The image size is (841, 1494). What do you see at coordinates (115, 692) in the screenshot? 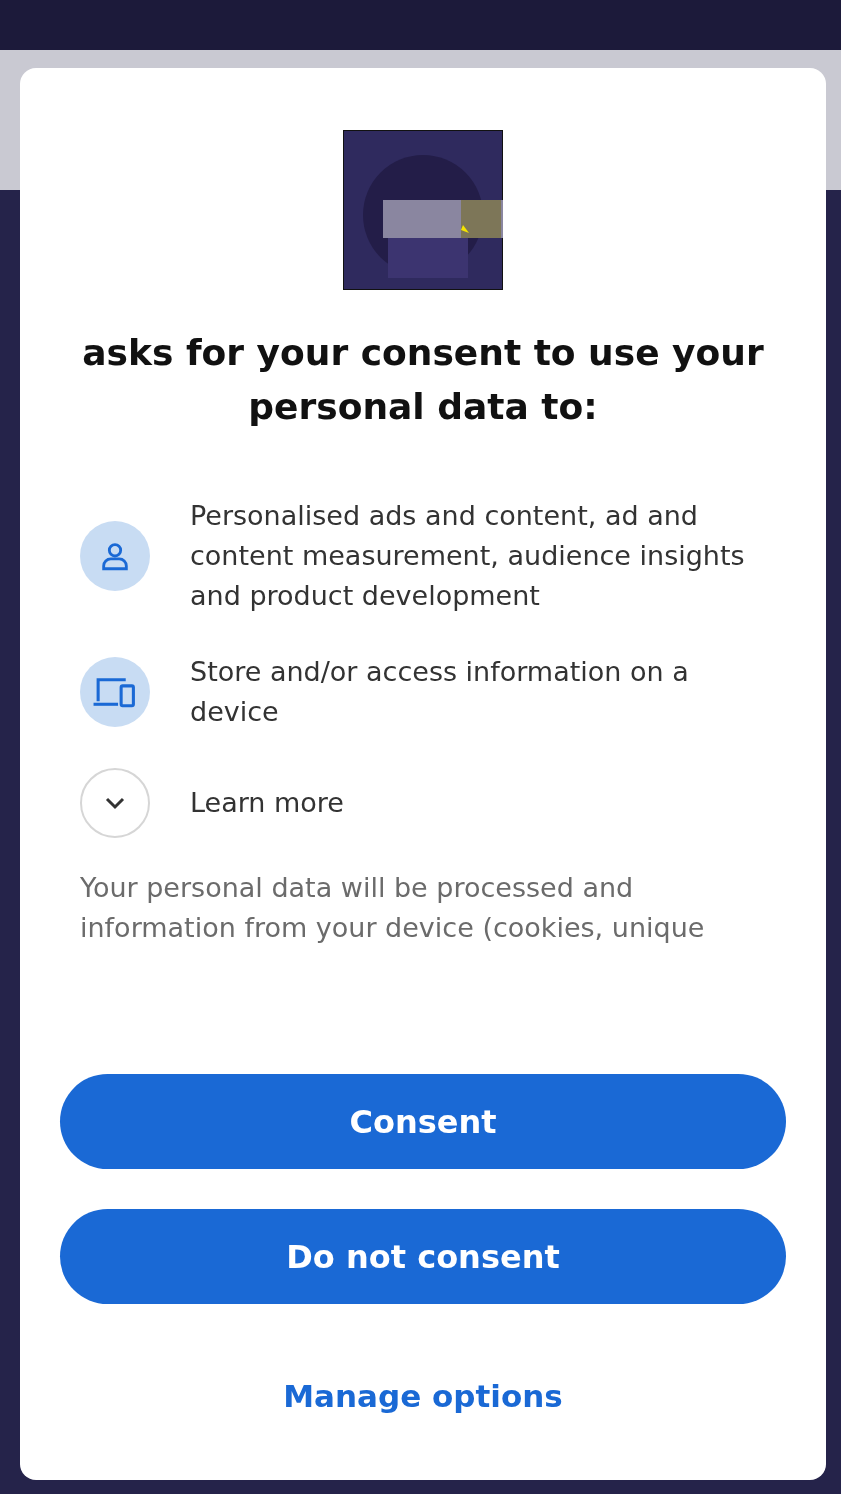
I see `devices-icon` at bounding box center [115, 692].